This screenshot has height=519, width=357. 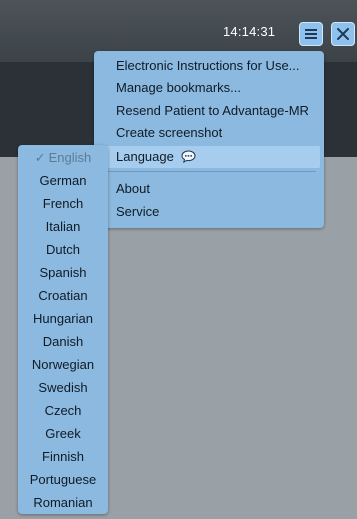 I want to click on close-icon, so click(x=343, y=34).